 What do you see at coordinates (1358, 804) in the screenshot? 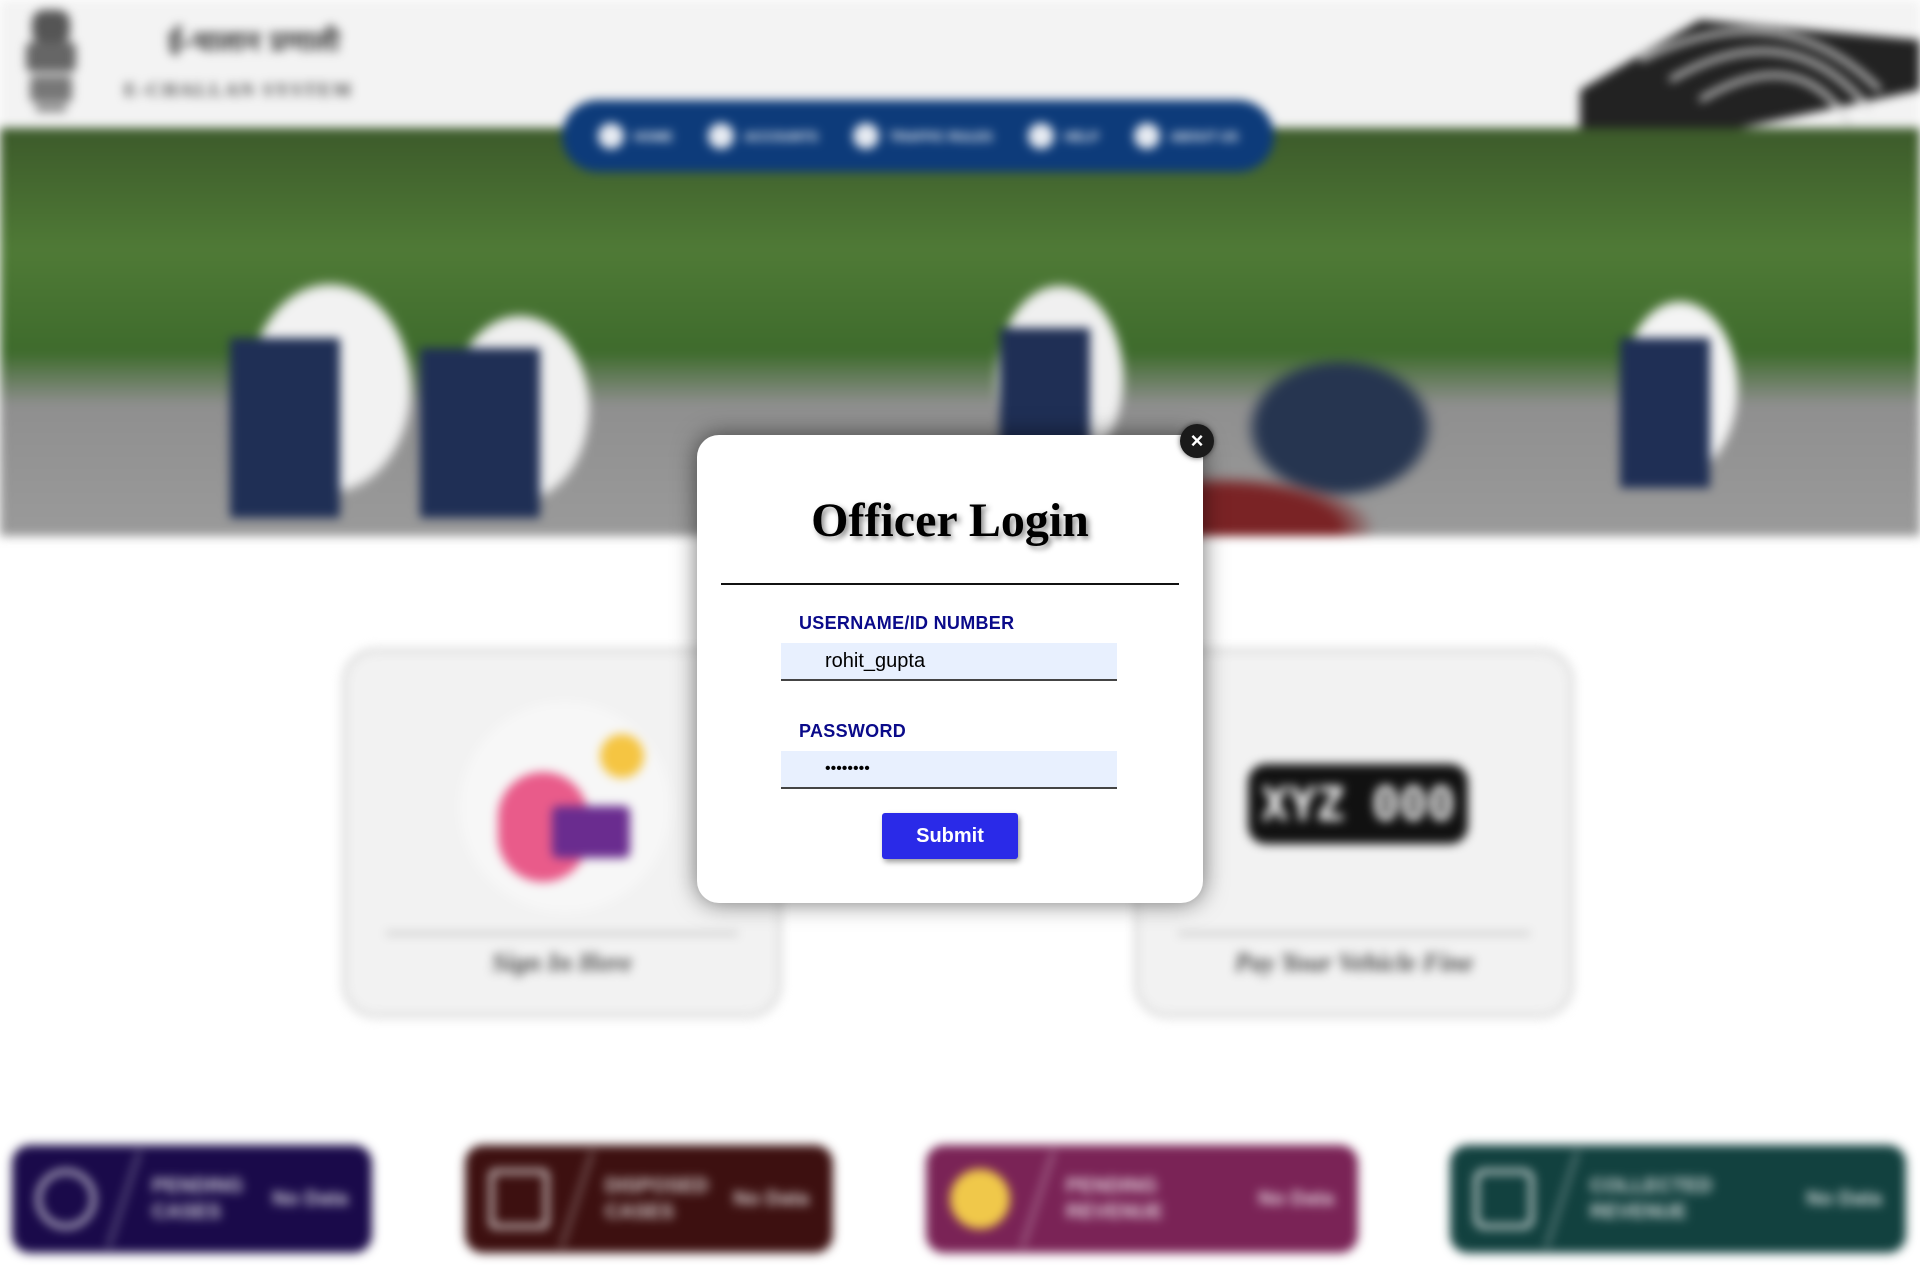
I see `number-plate-image: XYZ 000` at bounding box center [1358, 804].